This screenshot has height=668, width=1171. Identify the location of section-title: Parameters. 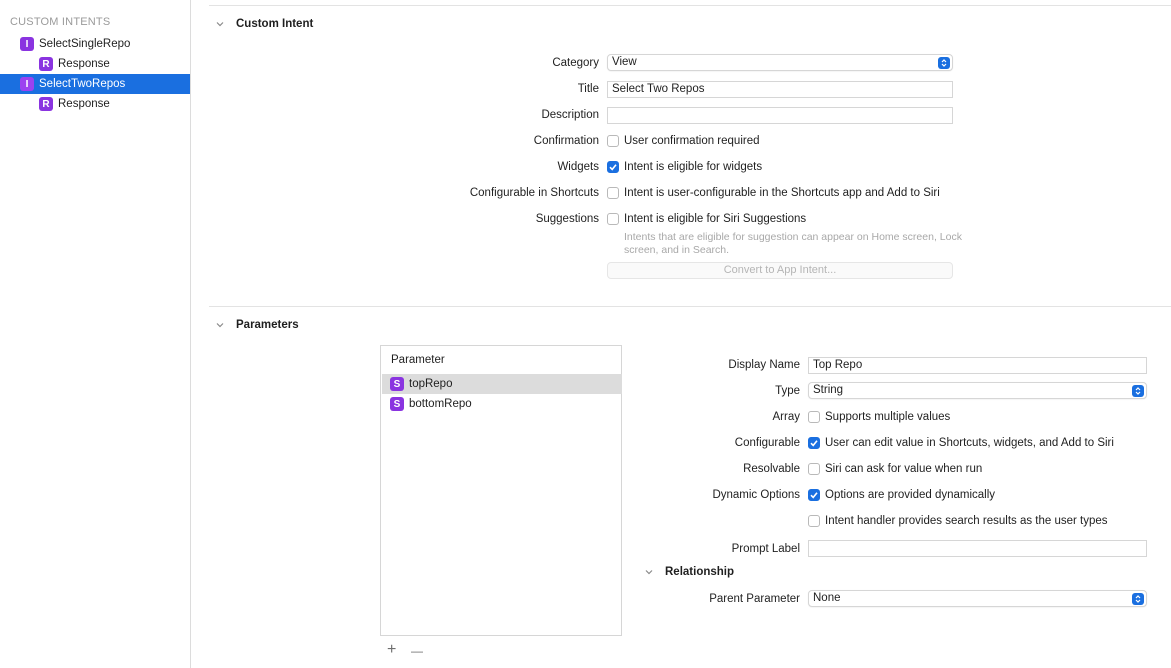
(267, 325).